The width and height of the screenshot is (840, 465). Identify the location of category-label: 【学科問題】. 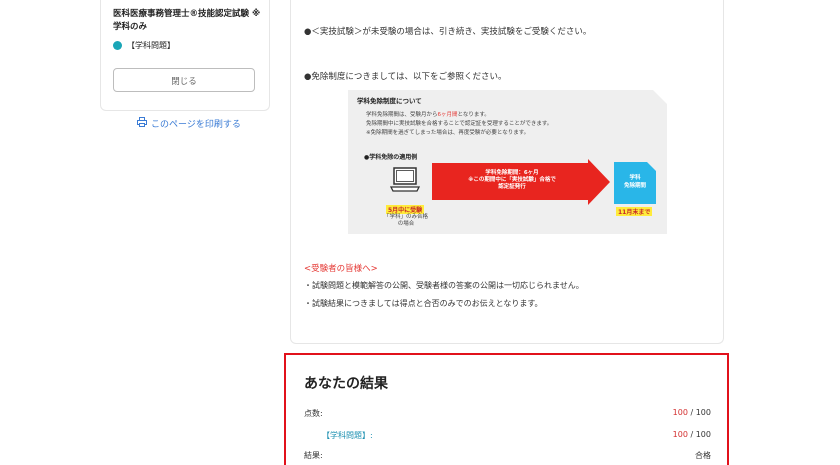
(151, 45).